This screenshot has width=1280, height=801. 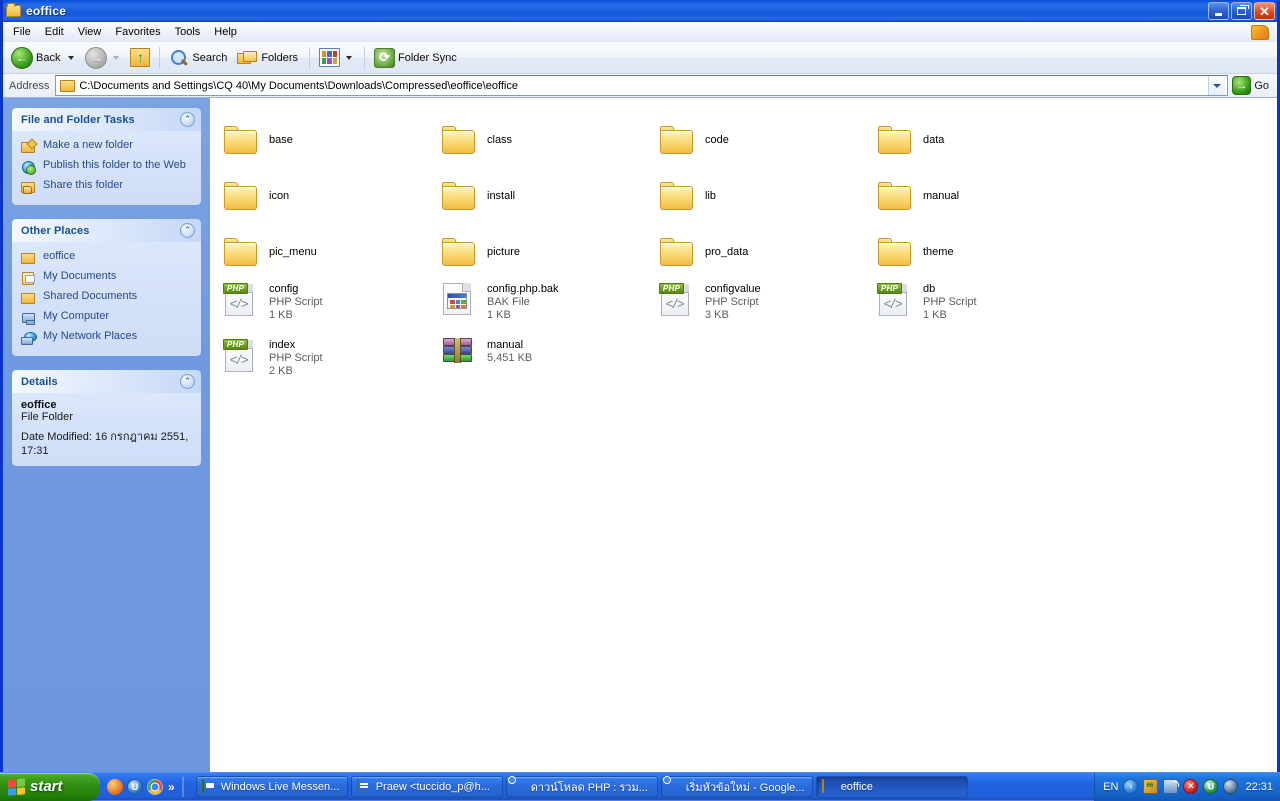 I want to click on address-label: Address, so click(x=30, y=86).